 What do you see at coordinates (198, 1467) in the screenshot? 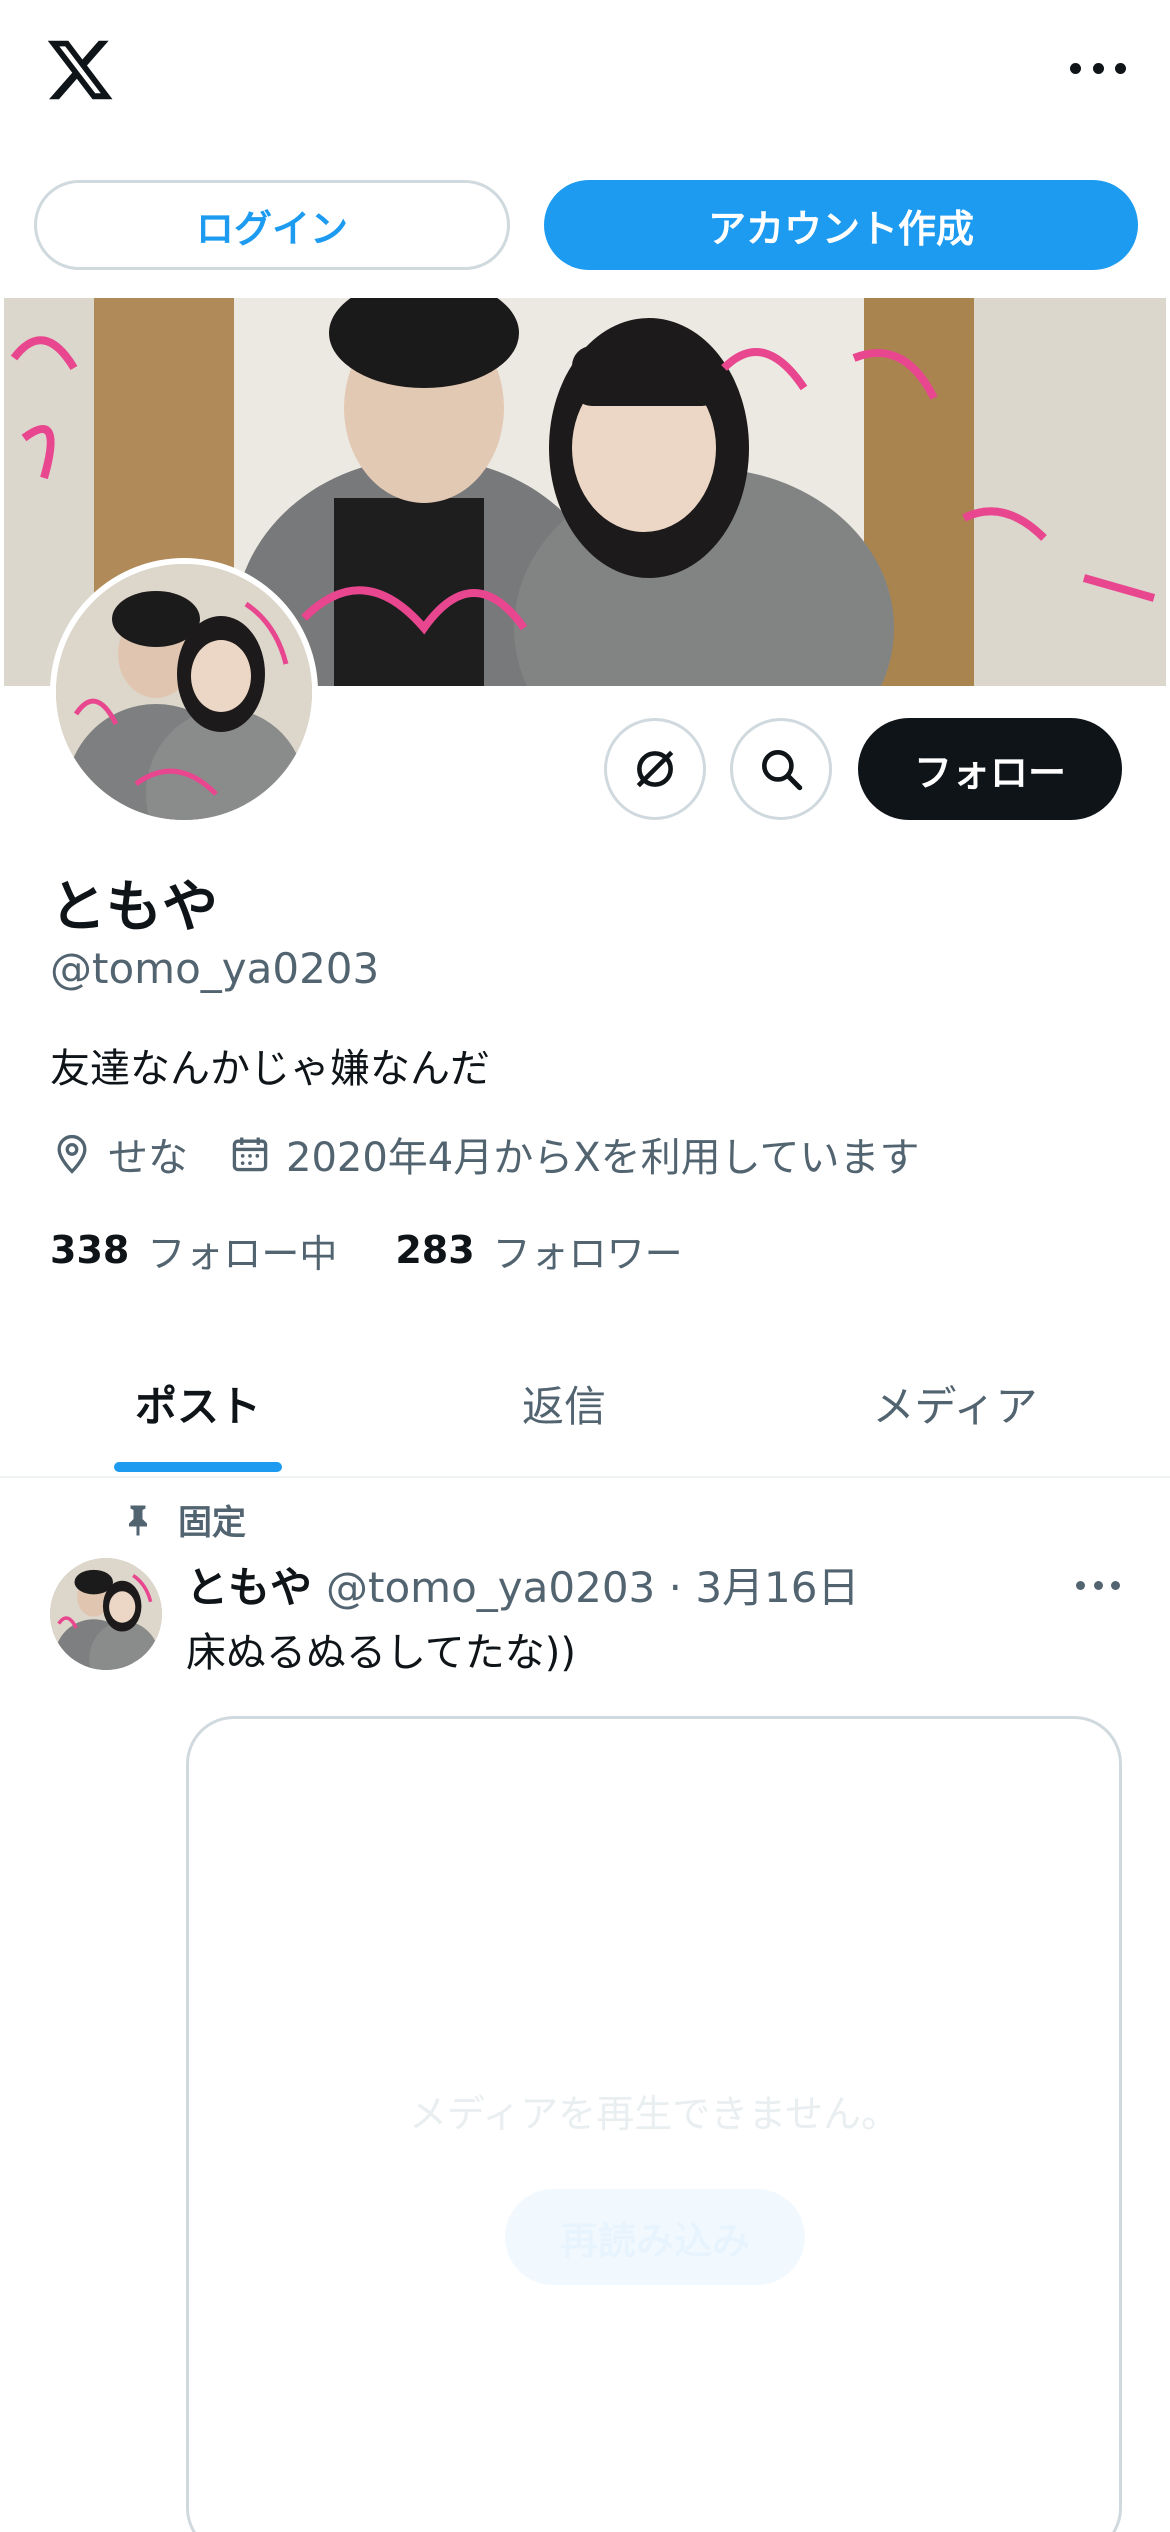
I see `active-tab-indicator` at bounding box center [198, 1467].